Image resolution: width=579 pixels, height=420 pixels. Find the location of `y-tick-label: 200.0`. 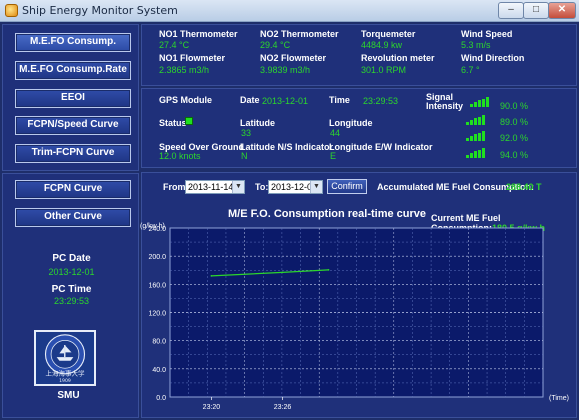

y-tick-label: 200.0 is located at coordinates (157, 257).